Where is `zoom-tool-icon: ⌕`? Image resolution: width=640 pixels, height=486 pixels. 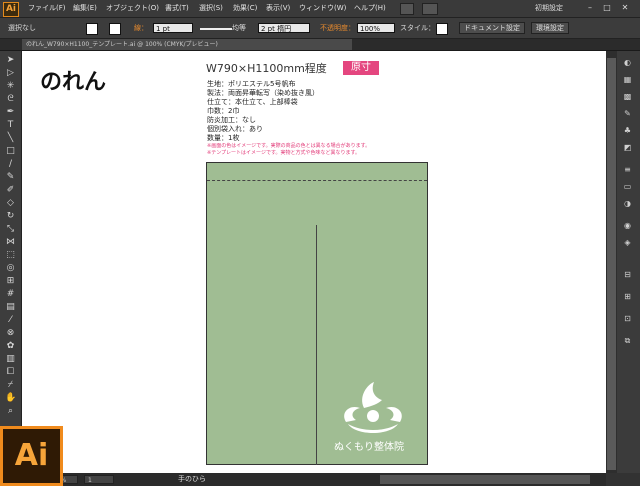 zoom-tool-icon: ⌕ is located at coordinates (10, 411).